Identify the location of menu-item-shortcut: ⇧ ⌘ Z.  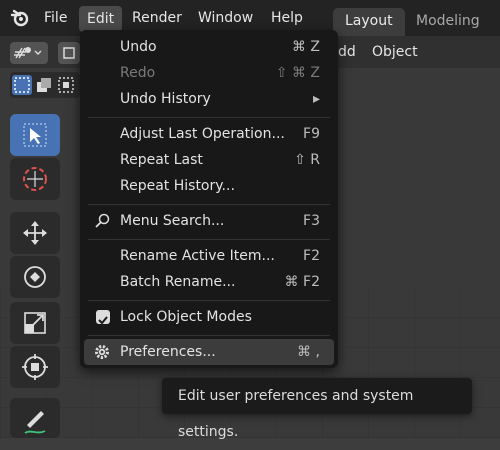
(297, 73).